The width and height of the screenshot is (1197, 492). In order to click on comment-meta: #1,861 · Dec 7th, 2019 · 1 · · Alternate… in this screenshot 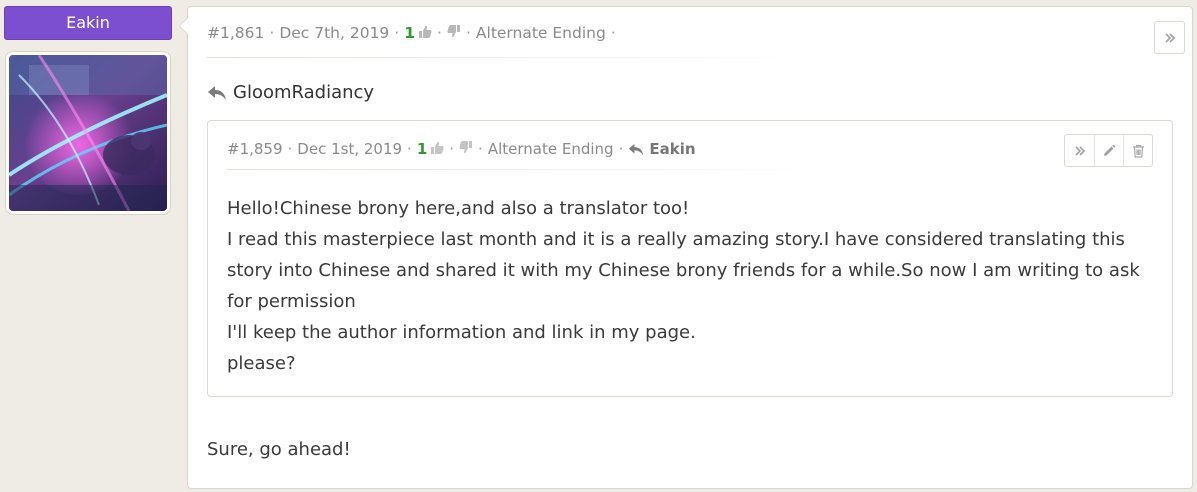, I will do `click(414, 33)`.